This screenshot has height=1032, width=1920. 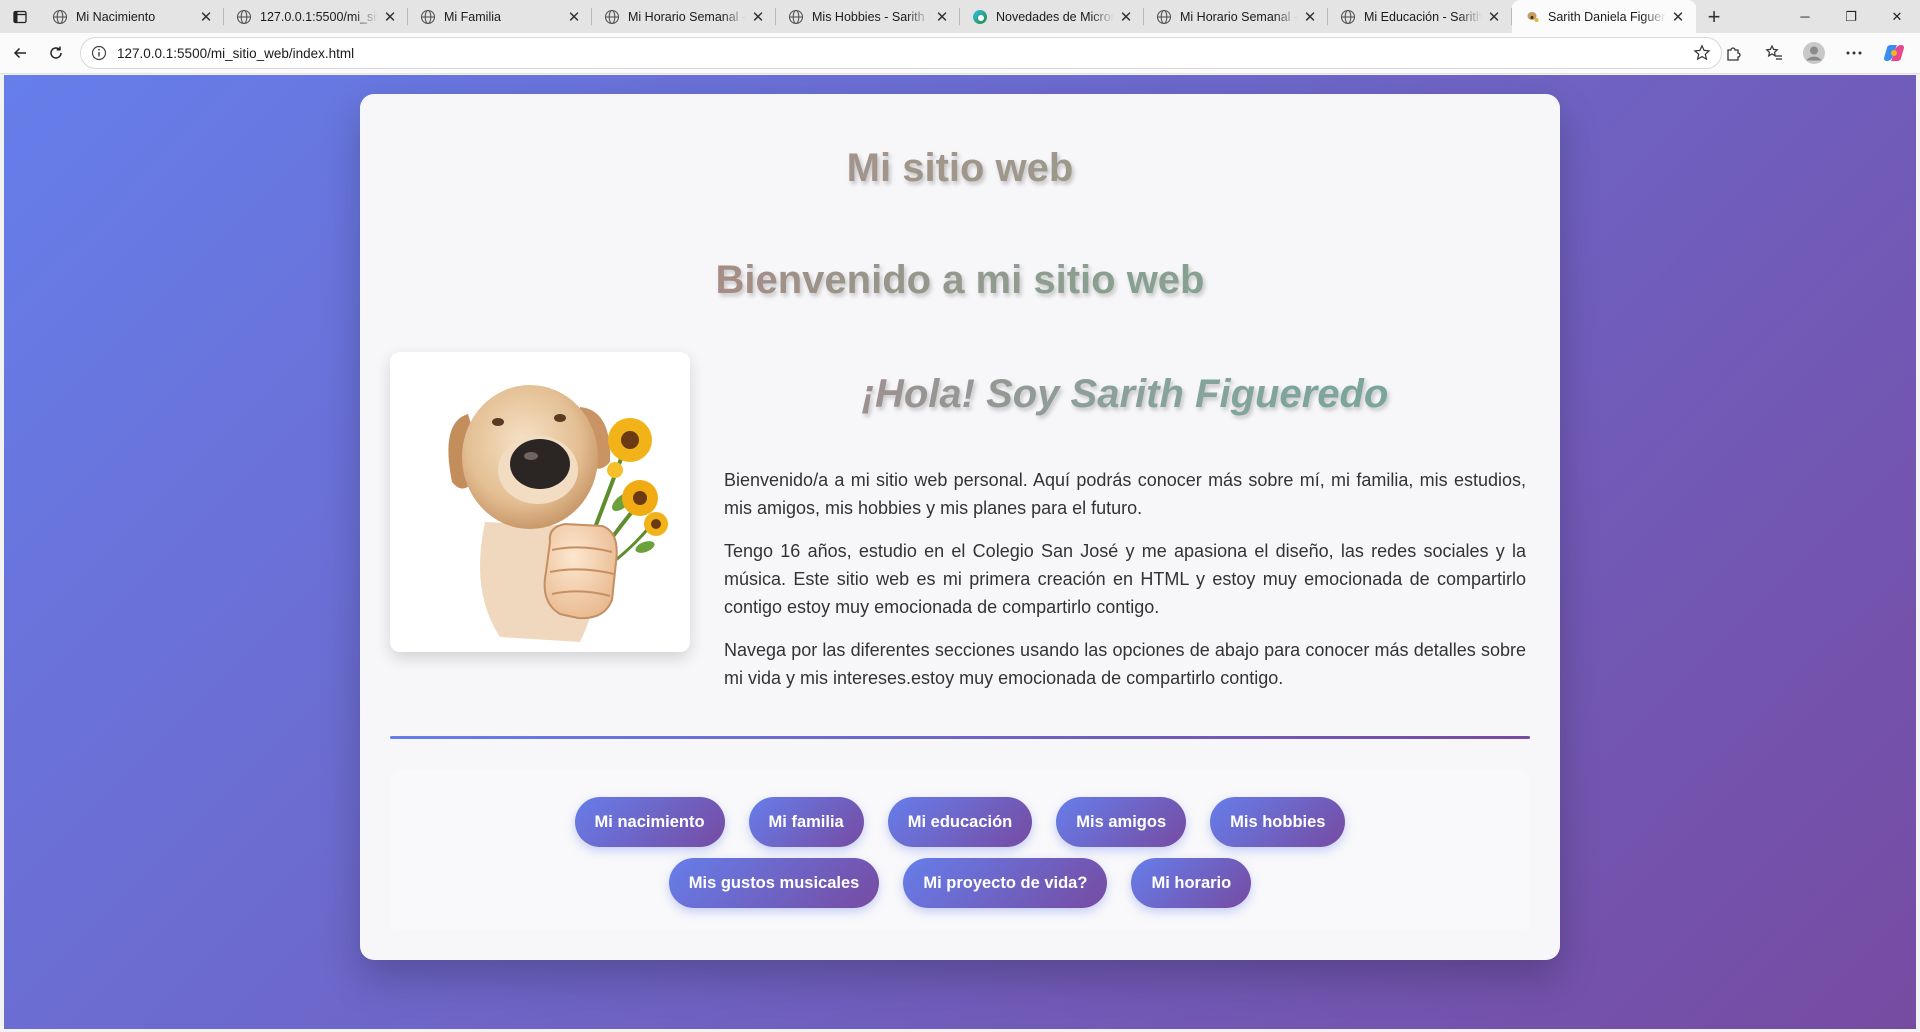 I want to click on back-arrow-icon, so click(x=19, y=53).